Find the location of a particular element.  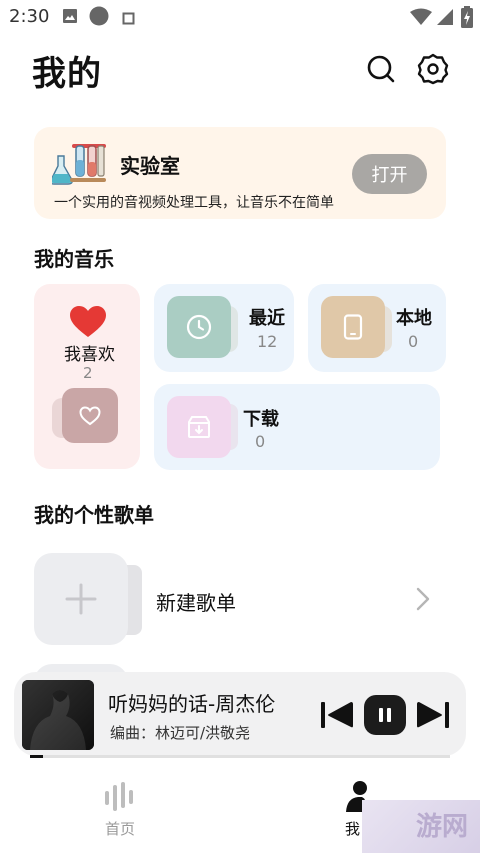

search-button is located at coordinates (381, 69).